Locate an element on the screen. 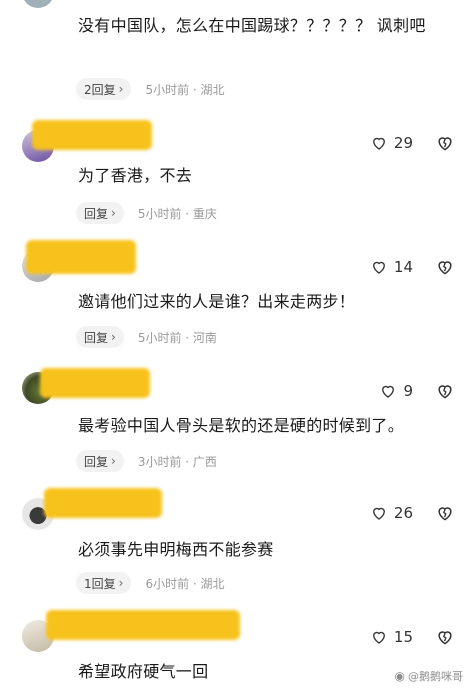  watermark: ◉ @鹅鹅咪哥 is located at coordinates (429, 676).